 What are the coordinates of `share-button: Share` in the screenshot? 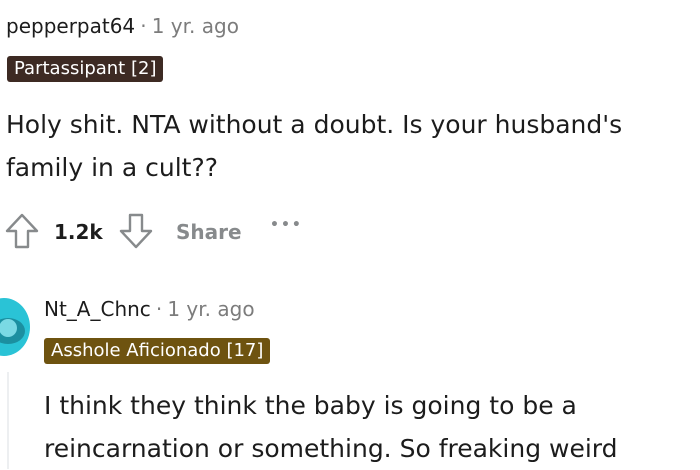 It's located at (209, 232).